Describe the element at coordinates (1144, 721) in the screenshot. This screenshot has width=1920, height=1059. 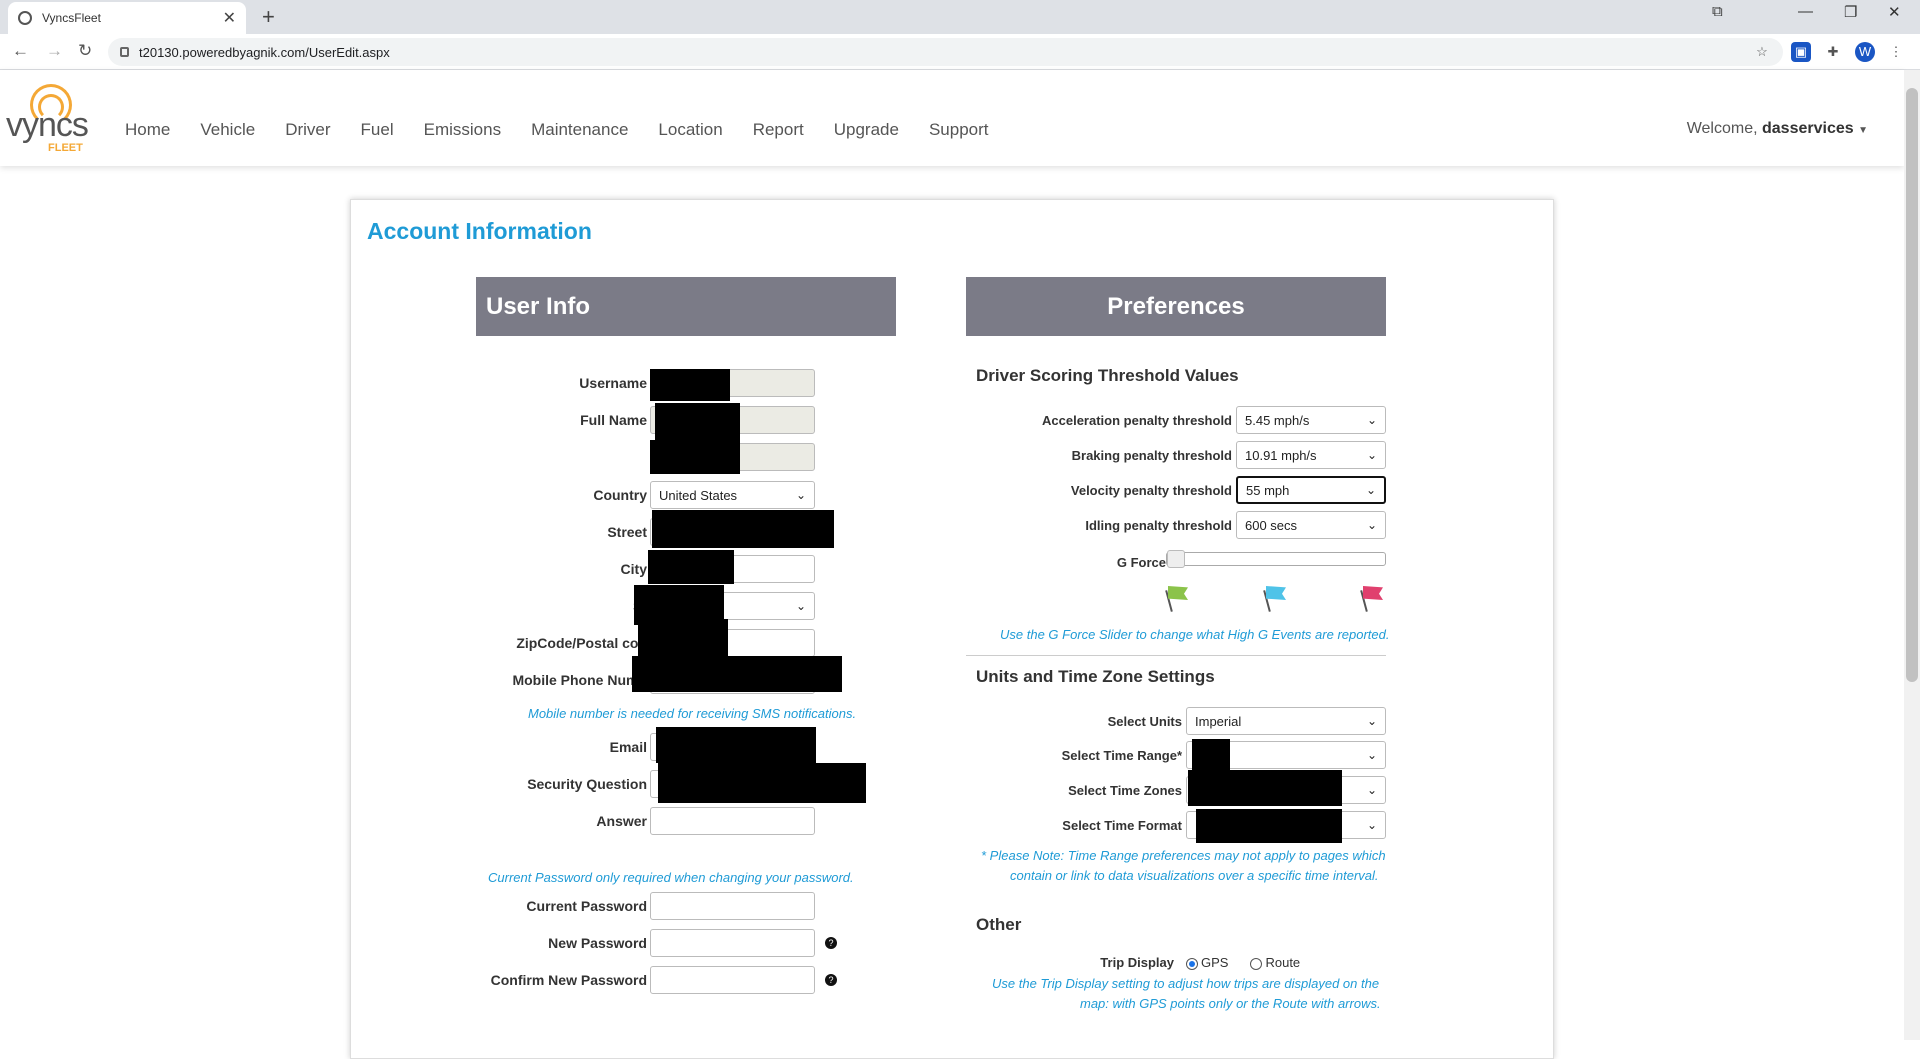
I see `units-label: Select Units` at that location.